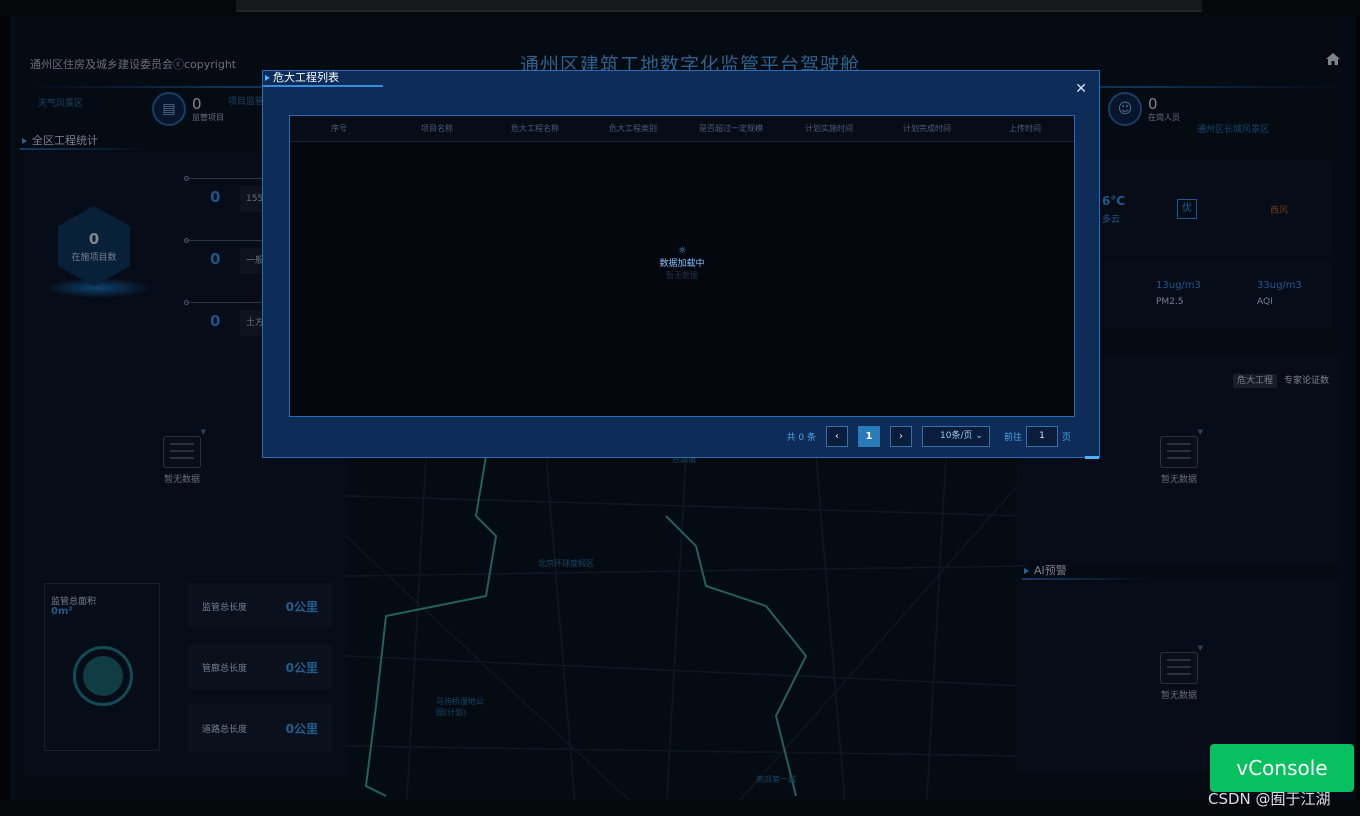 The width and height of the screenshot is (1360, 816). Describe the element at coordinates (836, 436) in the screenshot. I see `prev-page-button: ‹` at that location.